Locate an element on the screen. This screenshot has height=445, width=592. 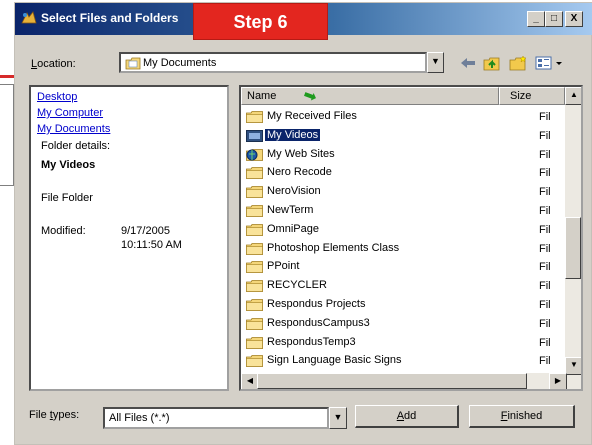
file-name: PPoint is located at coordinates (283, 266).